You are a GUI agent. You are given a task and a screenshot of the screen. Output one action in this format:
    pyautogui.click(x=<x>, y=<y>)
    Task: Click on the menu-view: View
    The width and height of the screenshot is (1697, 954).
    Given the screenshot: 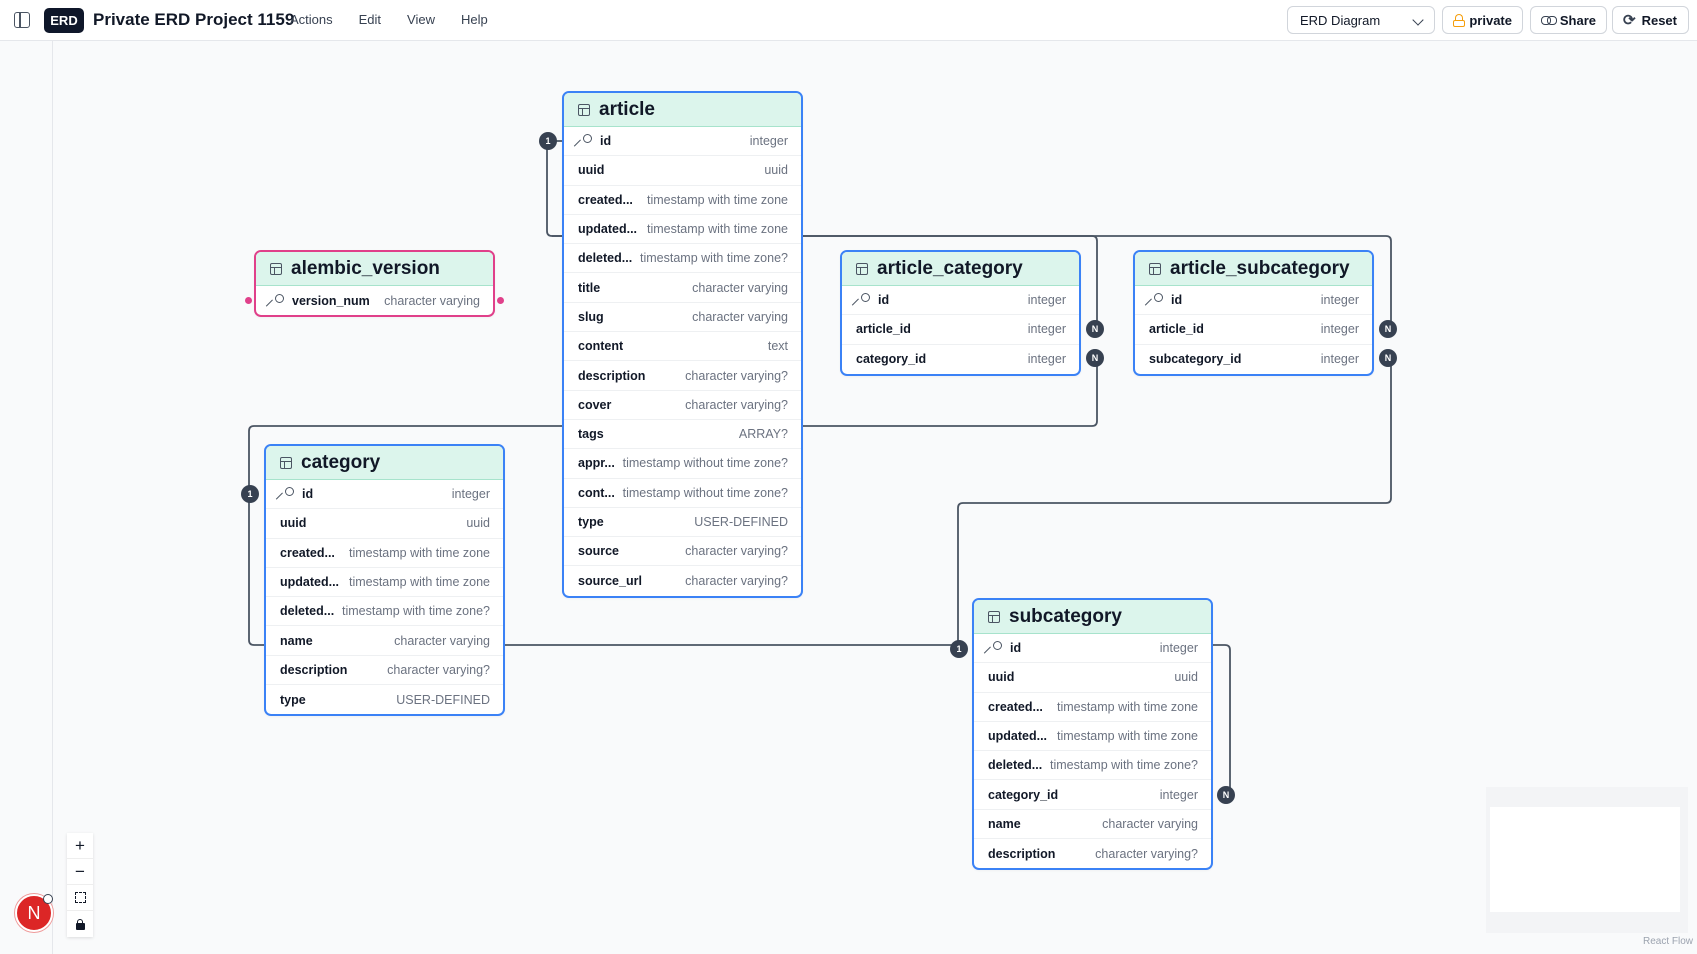 What is the action you would take?
    pyautogui.click(x=421, y=19)
    